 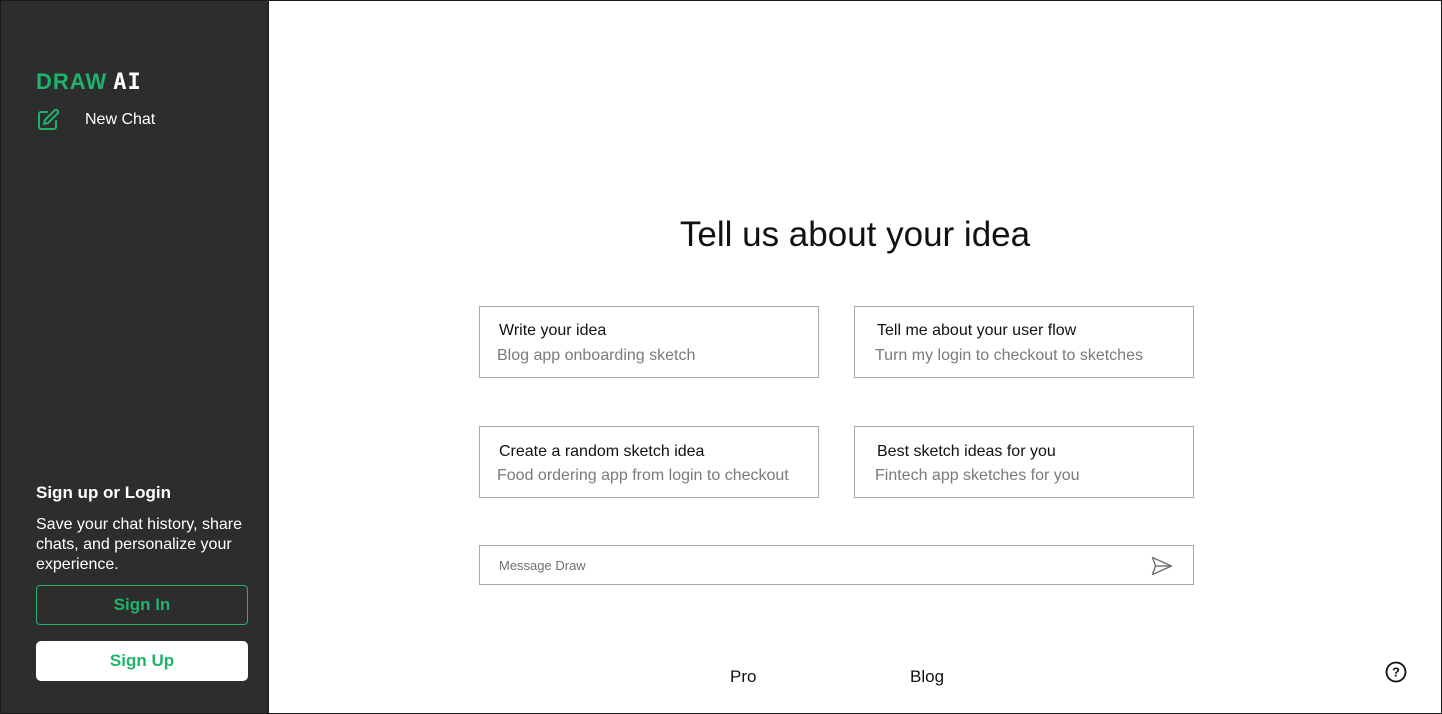 I want to click on message-input, so click(x=819, y=565).